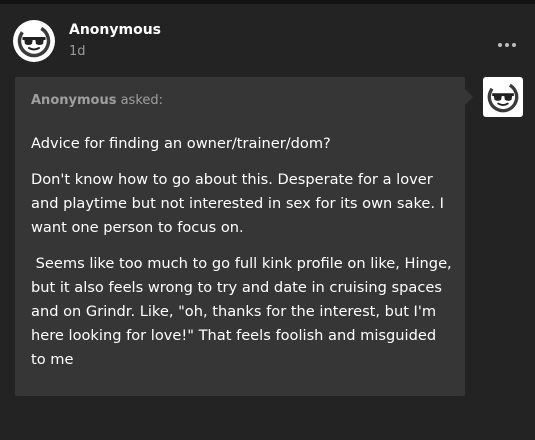 This screenshot has height=440, width=535. I want to click on more-options-button, so click(507, 41).